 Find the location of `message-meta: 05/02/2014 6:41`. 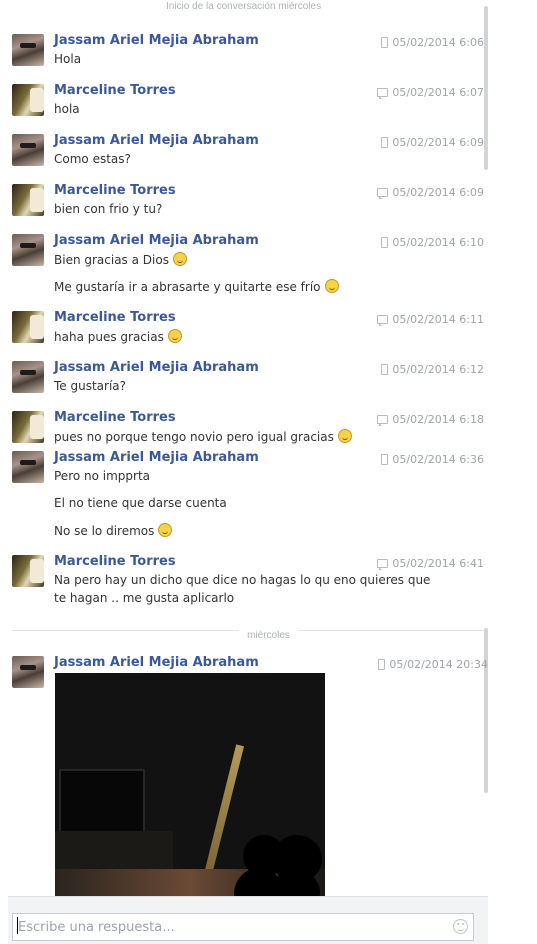

message-meta: 05/02/2014 6:41 is located at coordinates (430, 563).